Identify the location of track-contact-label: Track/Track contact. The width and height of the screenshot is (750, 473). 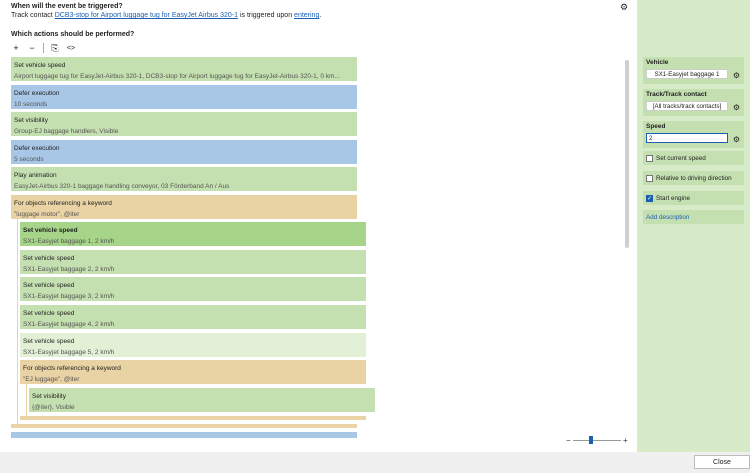
(676, 94).